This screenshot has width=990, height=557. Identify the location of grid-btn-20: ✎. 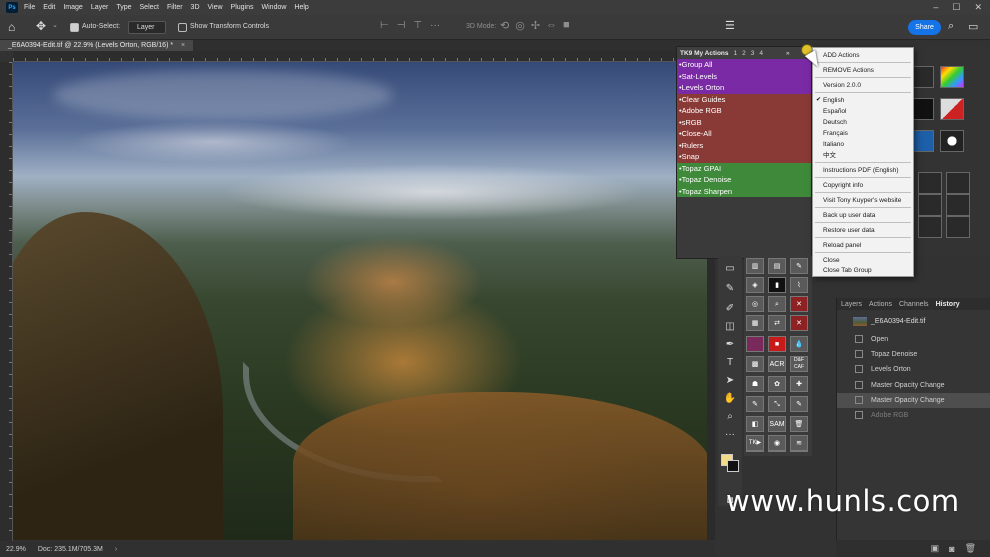
(755, 404).